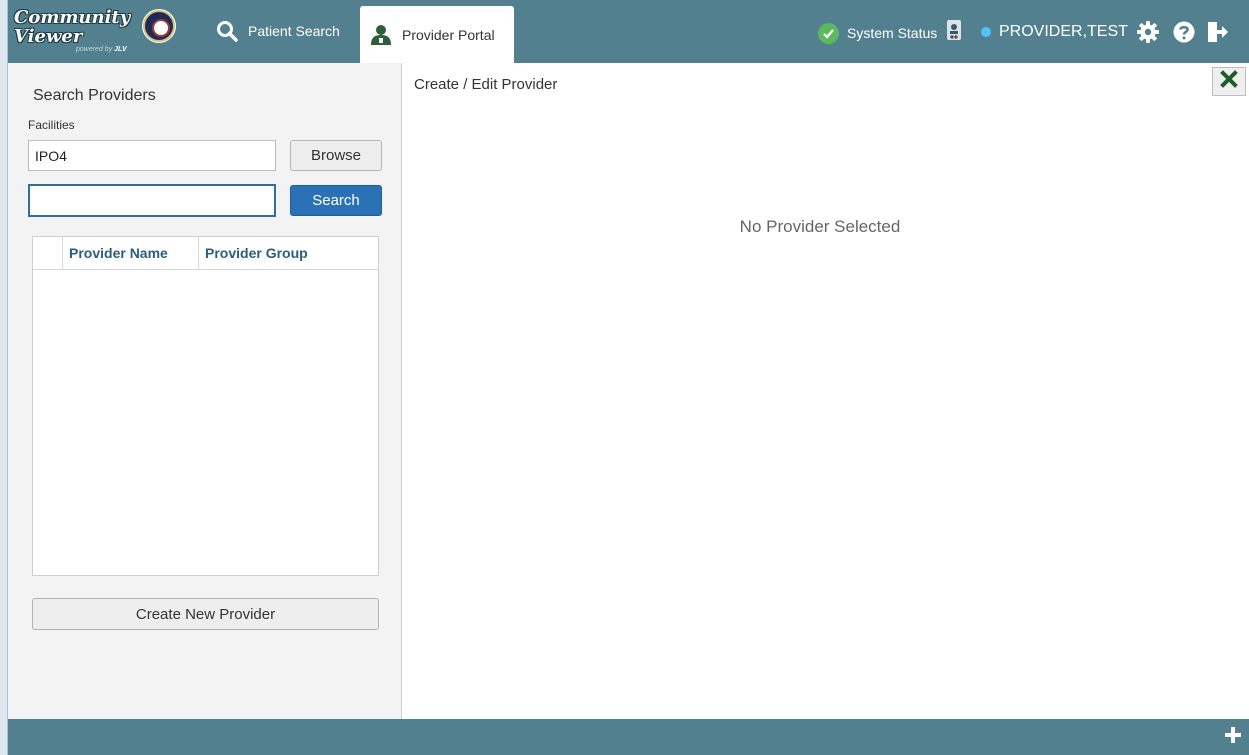 The height and width of the screenshot is (755, 1249). What do you see at coordinates (336, 155) in the screenshot?
I see `browse-button: Browse` at bounding box center [336, 155].